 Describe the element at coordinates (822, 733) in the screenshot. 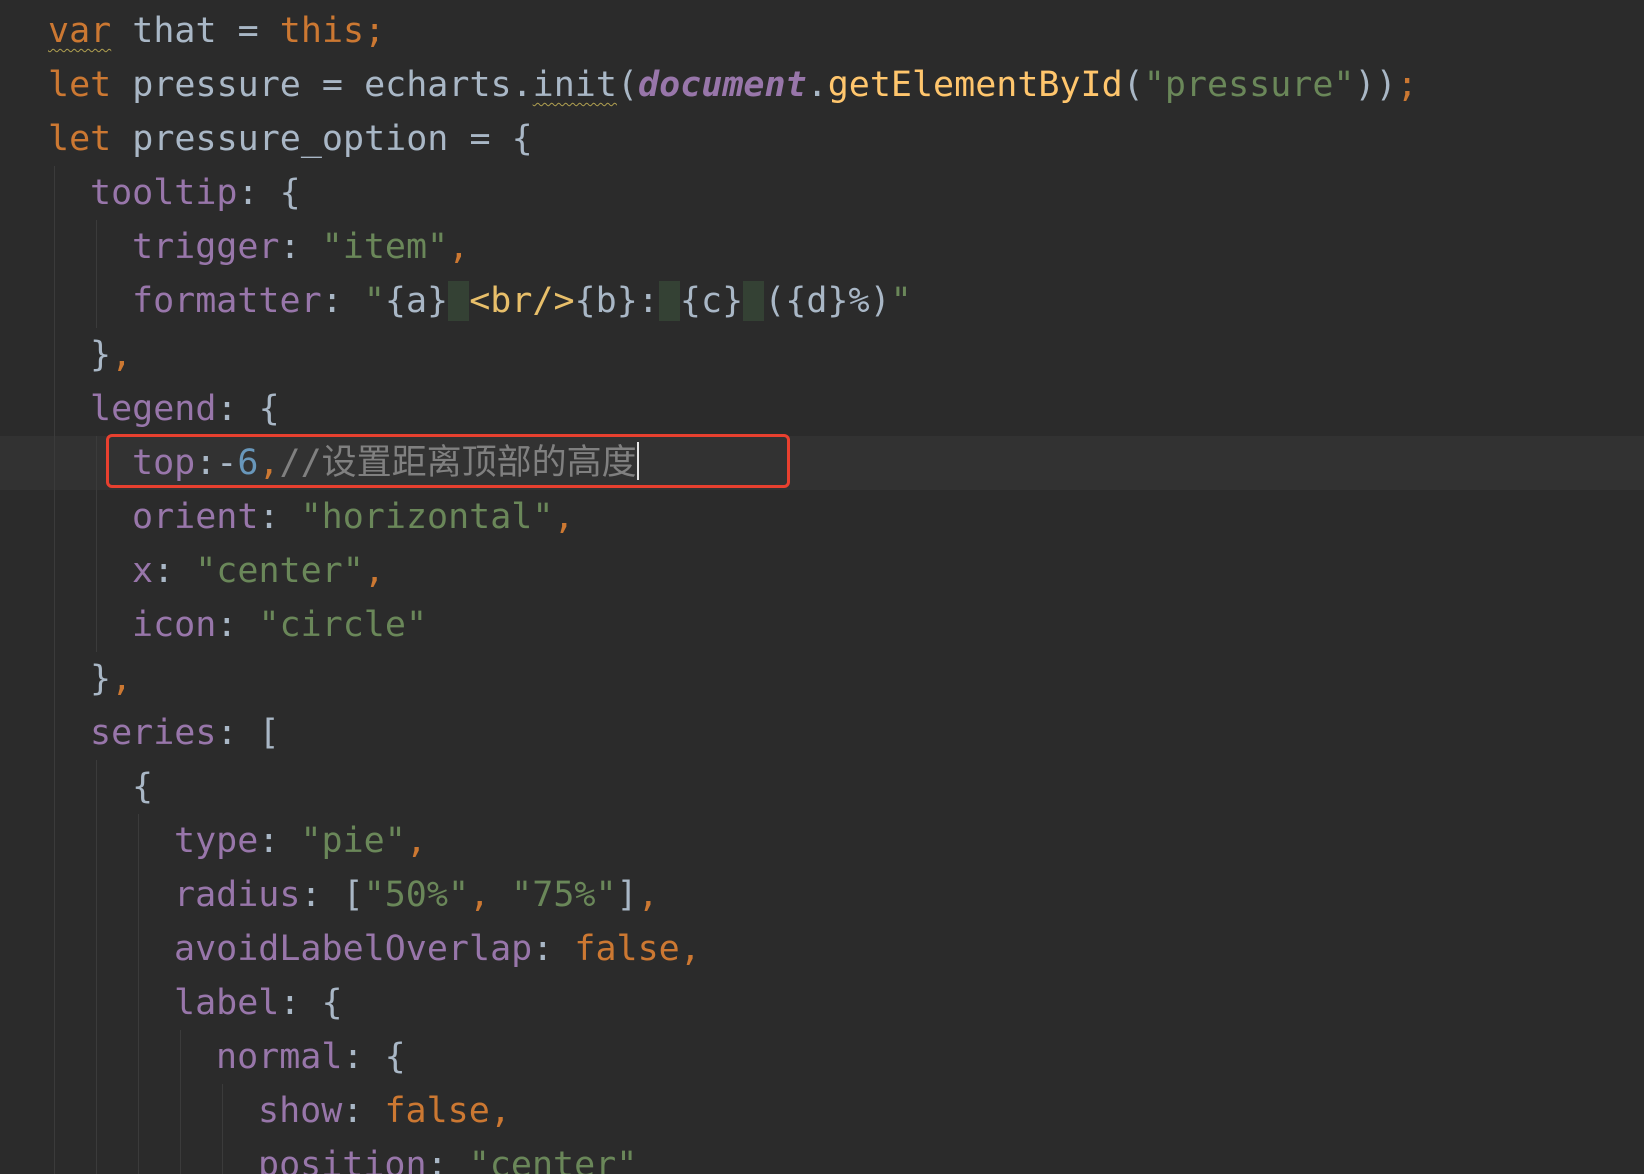

I see `code-line: series: [` at that location.